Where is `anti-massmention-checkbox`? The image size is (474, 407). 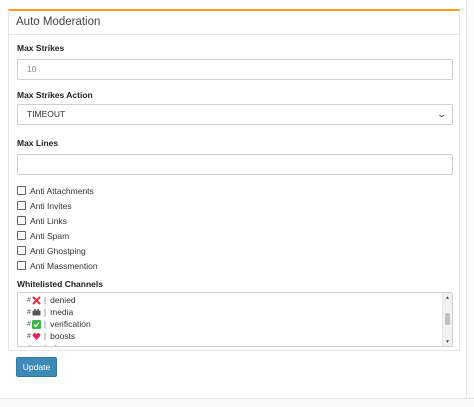 anti-massmention-checkbox is located at coordinates (21, 265).